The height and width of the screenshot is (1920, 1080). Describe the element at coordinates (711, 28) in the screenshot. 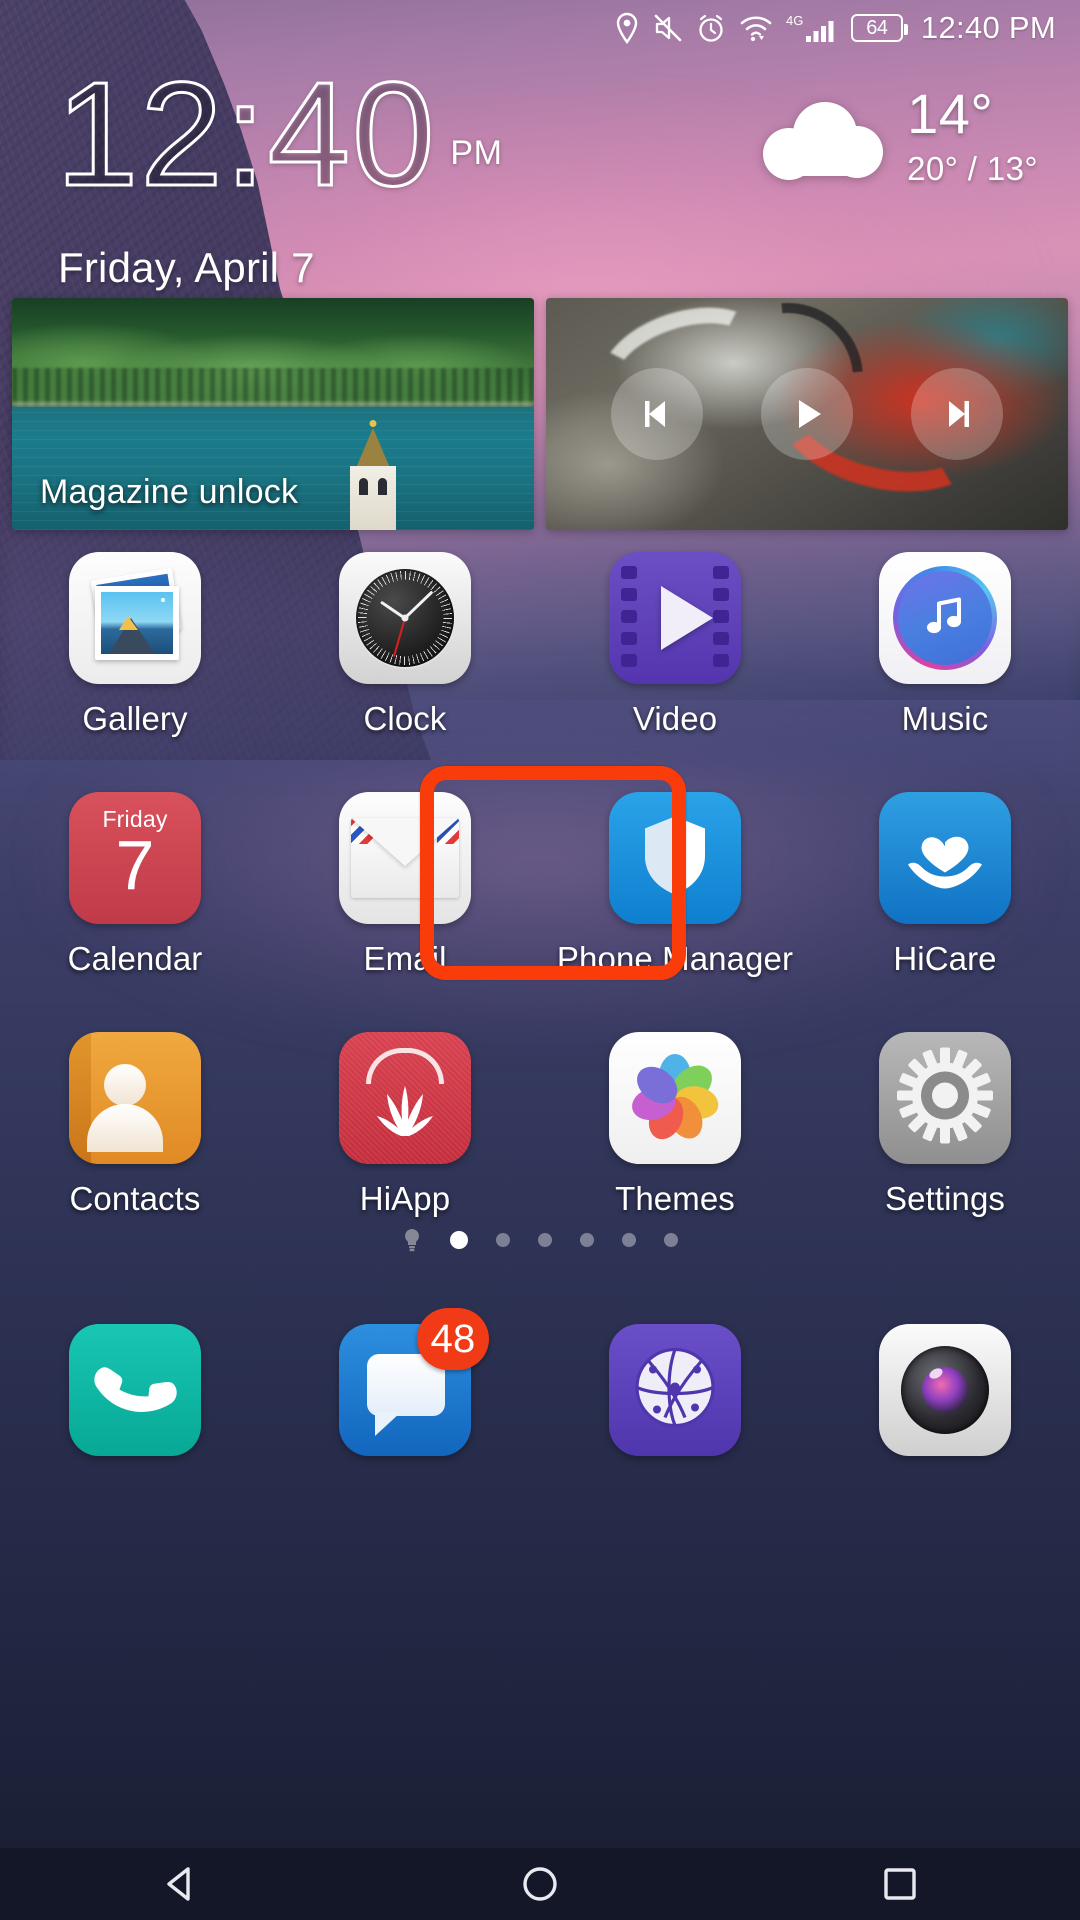

I see `alarm-icon` at that location.